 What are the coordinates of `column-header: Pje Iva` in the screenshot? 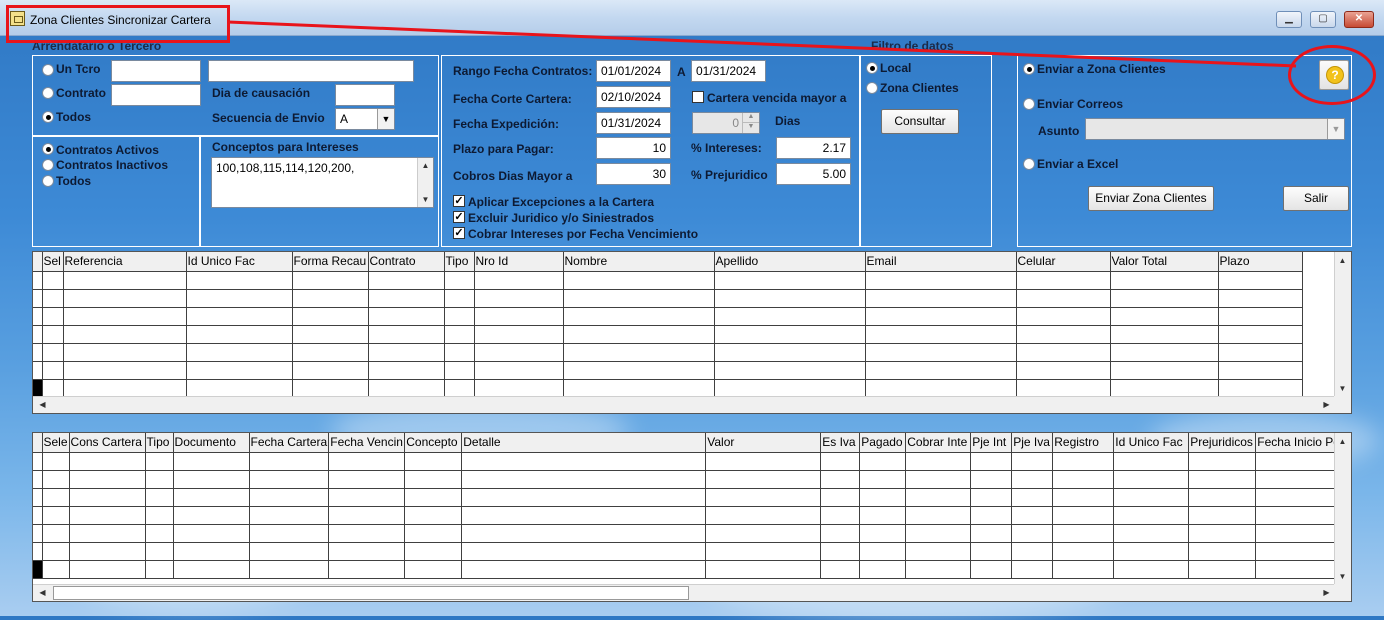 It's located at (1032, 443).